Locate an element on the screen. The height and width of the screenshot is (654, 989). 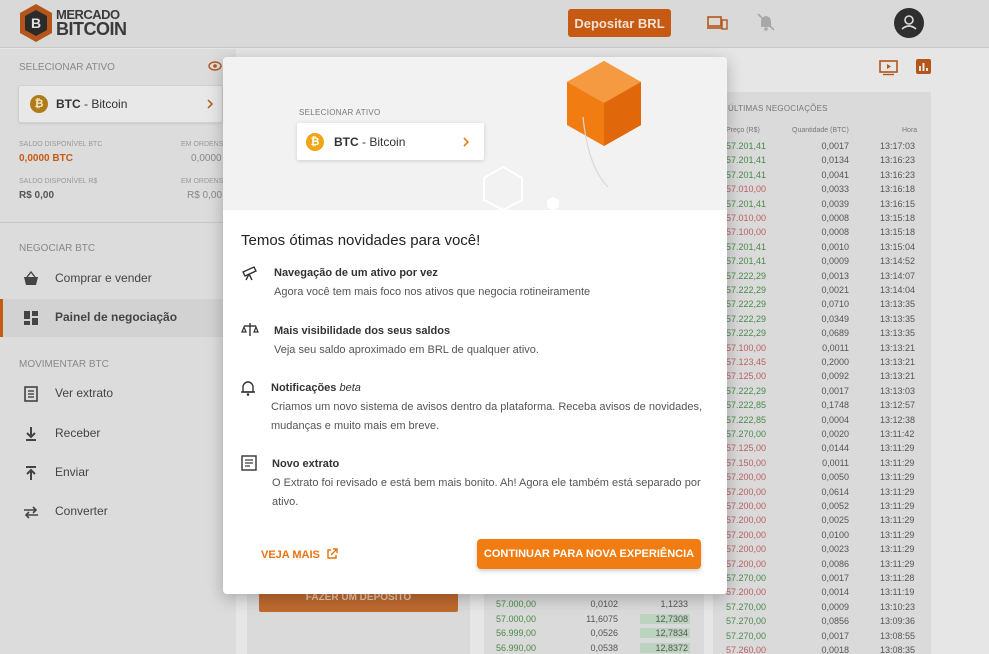
feature-title: Navegação de um ativo por vez is located at coordinates (356, 273).